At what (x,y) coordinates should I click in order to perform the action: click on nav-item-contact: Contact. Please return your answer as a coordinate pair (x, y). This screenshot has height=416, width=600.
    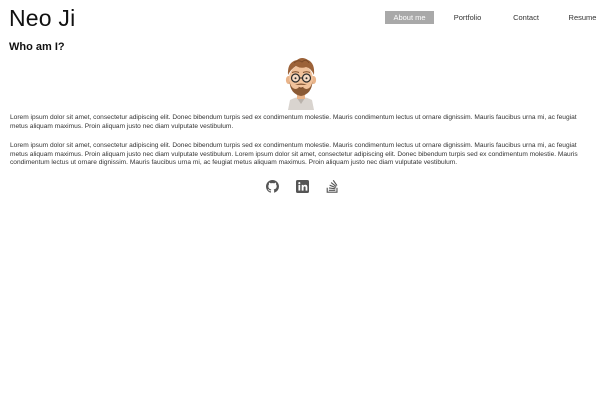
    Looking at the image, I should click on (526, 17).